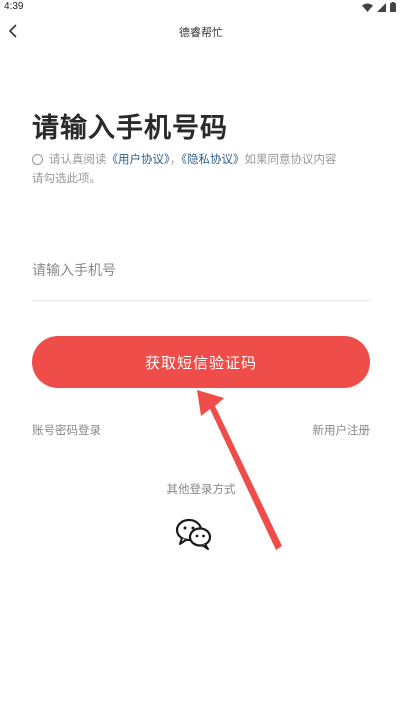 The height and width of the screenshot is (720, 402). Describe the element at coordinates (201, 489) in the screenshot. I see `other-login-label: 其他登录方式` at that location.